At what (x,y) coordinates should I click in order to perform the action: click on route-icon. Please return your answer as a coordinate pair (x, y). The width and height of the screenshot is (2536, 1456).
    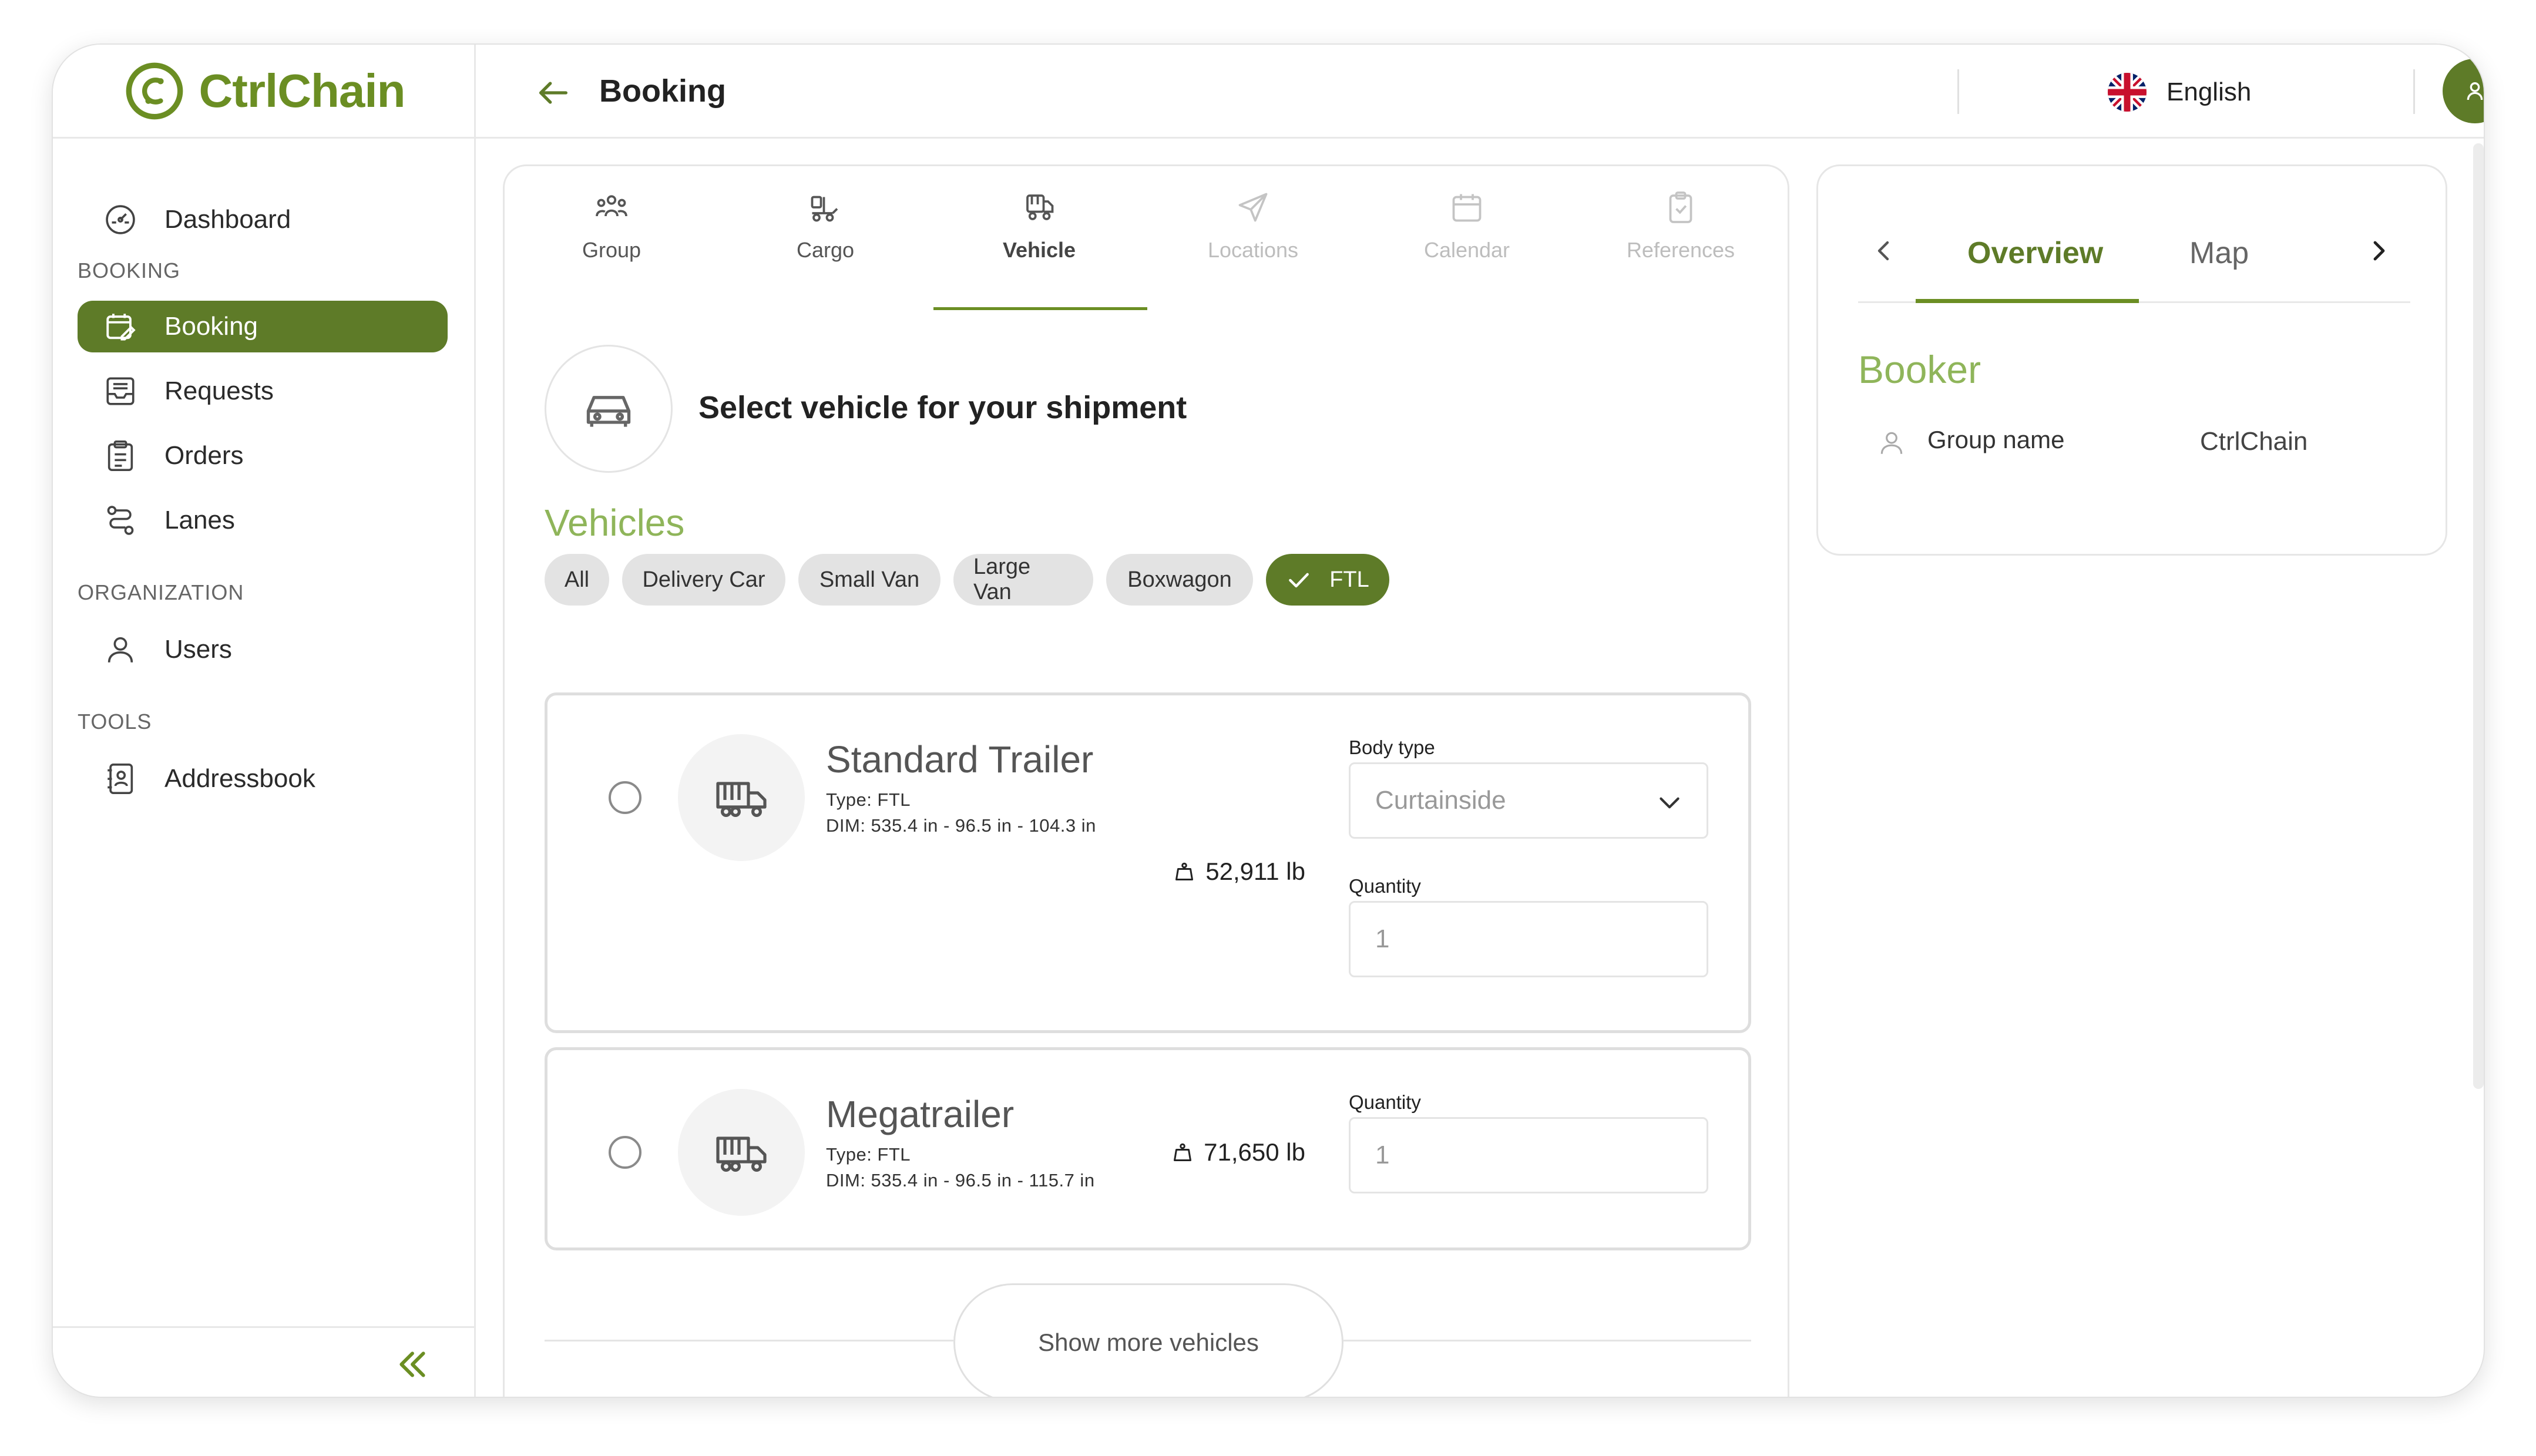
    Looking at the image, I should click on (120, 520).